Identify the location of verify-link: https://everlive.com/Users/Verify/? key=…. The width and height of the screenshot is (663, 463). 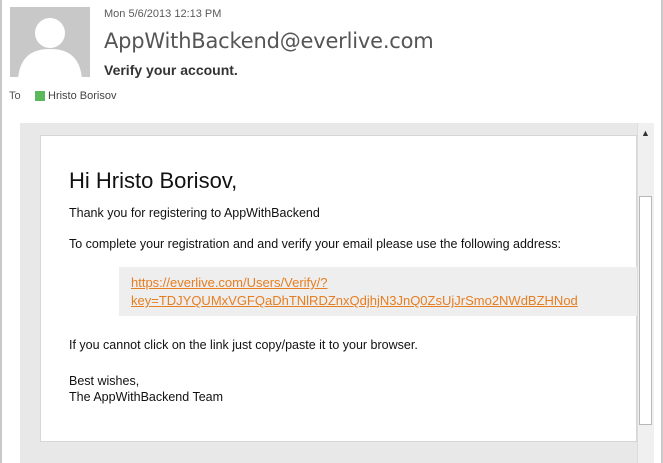
(354, 292).